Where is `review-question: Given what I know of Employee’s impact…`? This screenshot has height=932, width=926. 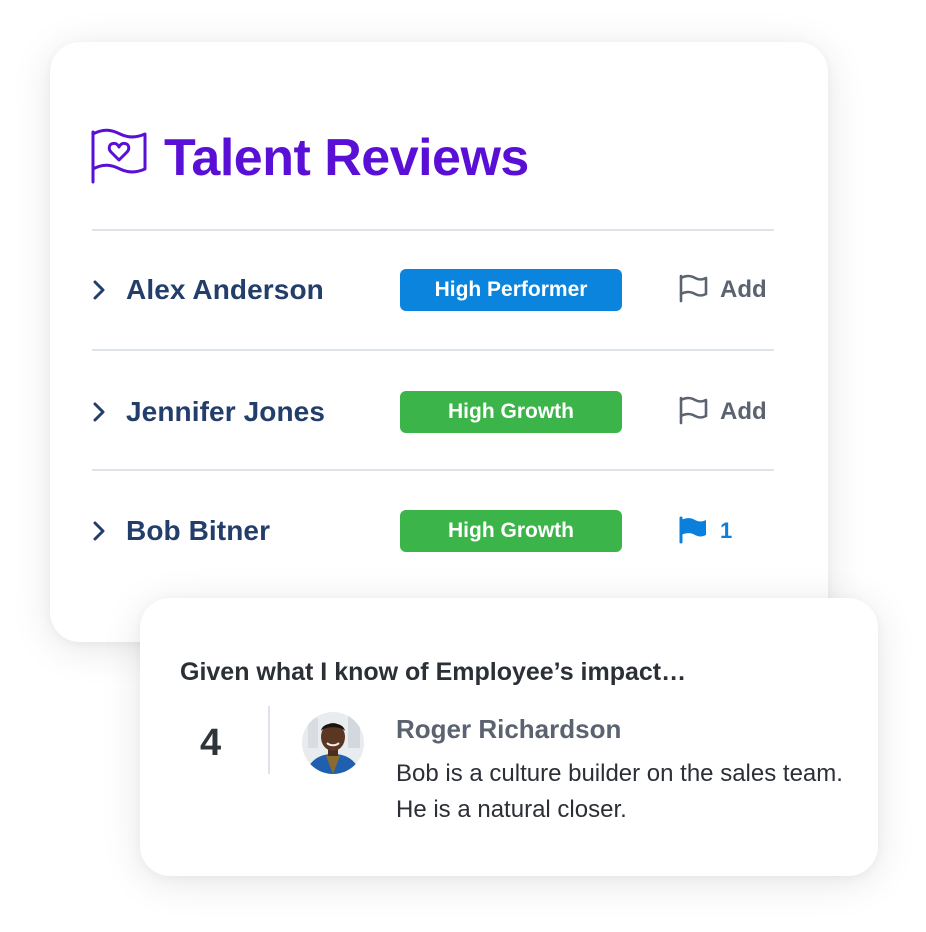 review-question: Given what I know of Employee’s impact… is located at coordinates (433, 672).